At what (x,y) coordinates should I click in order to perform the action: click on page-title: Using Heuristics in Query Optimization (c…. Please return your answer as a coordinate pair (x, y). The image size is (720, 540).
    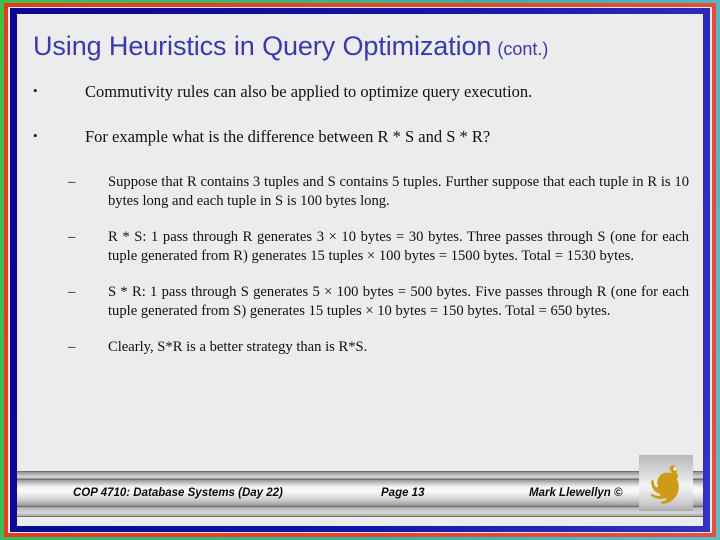
    Looking at the image, I should click on (363, 46).